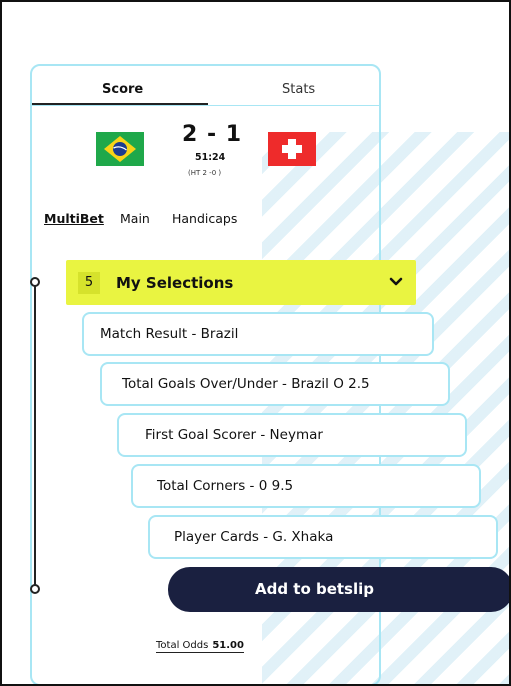 The width and height of the screenshot is (511, 686). Describe the element at coordinates (89, 283) in the screenshot. I see `selections-count-badge: 5` at that location.